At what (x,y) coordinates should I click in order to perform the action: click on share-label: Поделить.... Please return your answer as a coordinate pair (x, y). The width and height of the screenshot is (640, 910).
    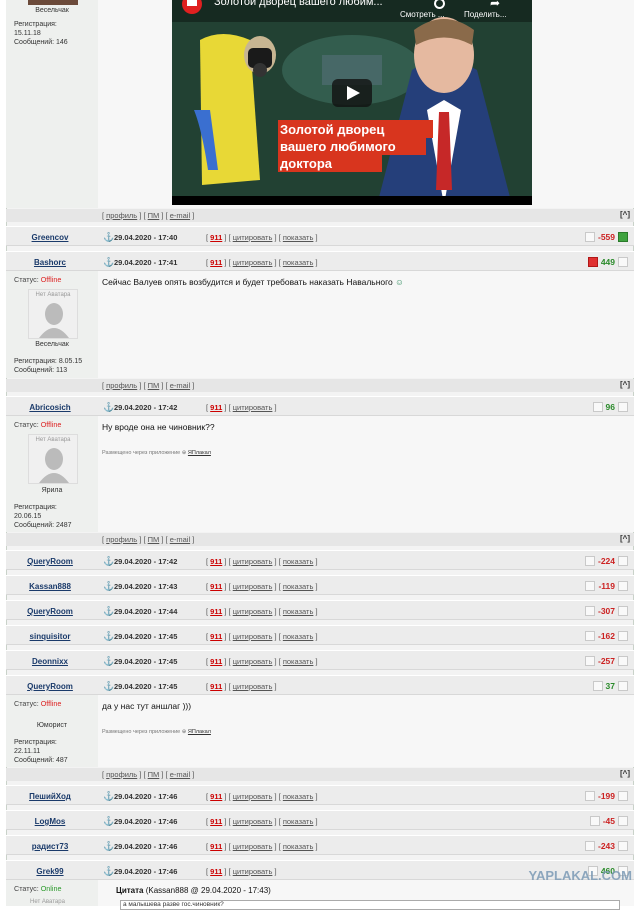
    Looking at the image, I should click on (485, 14).